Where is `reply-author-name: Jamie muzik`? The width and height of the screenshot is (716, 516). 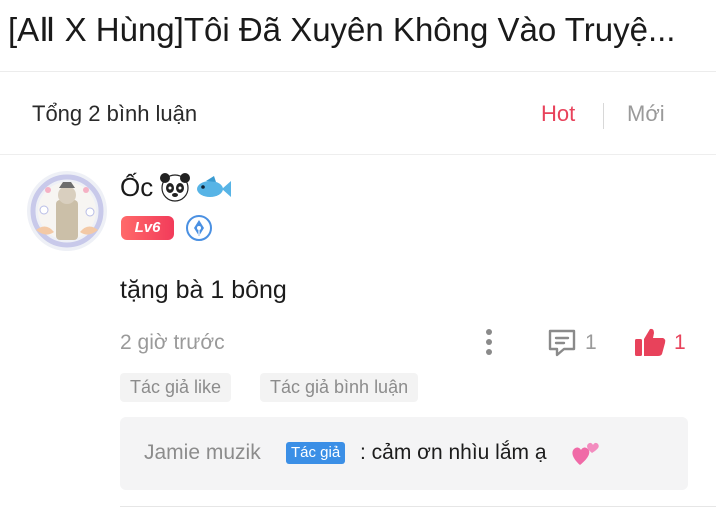 reply-author-name: Jamie muzik is located at coordinates (202, 453).